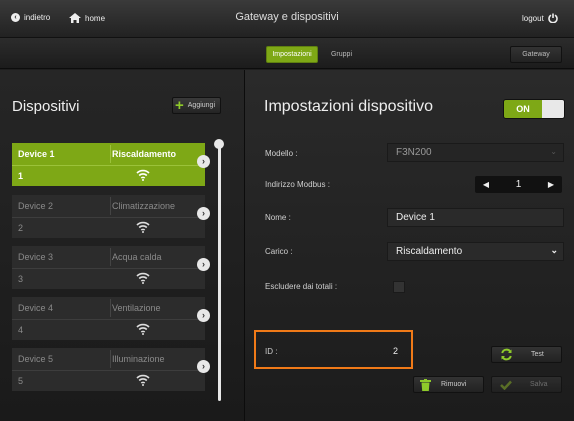  What do you see at coordinates (506, 354) in the screenshot?
I see `refresh-icon` at bounding box center [506, 354].